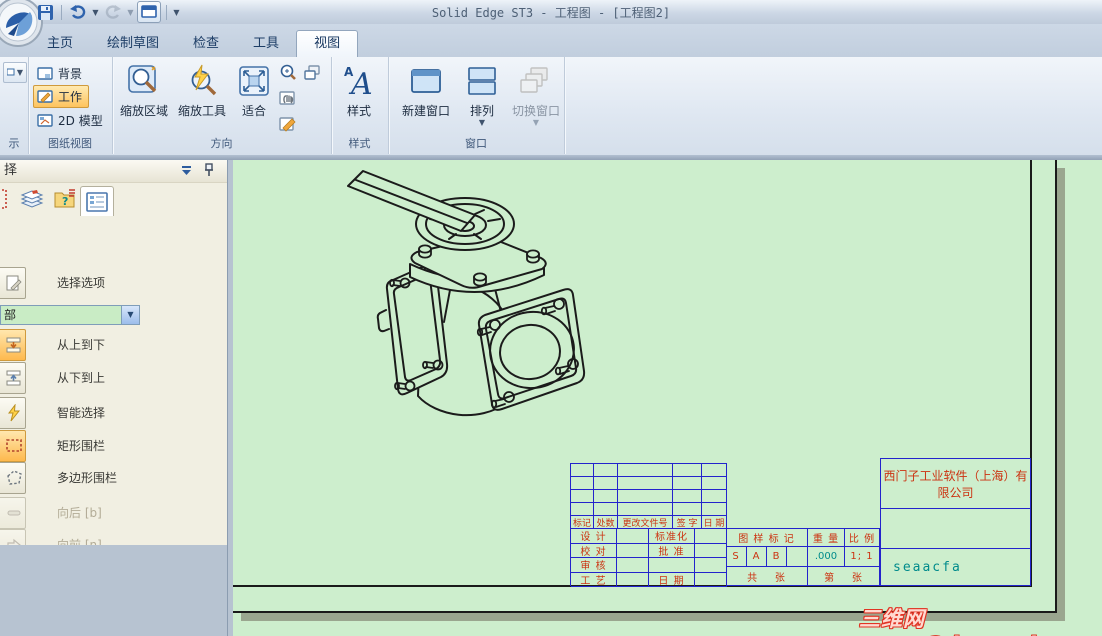 The height and width of the screenshot is (636, 1102). What do you see at coordinates (113, 284) in the screenshot?
I see `panel-item-select-options: 选择选项` at bounding box center [113, 284].